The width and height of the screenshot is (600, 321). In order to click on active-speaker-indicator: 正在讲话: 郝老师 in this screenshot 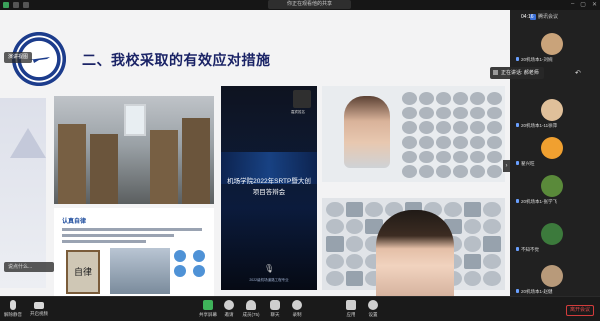, I will do `click(517, 73)`.